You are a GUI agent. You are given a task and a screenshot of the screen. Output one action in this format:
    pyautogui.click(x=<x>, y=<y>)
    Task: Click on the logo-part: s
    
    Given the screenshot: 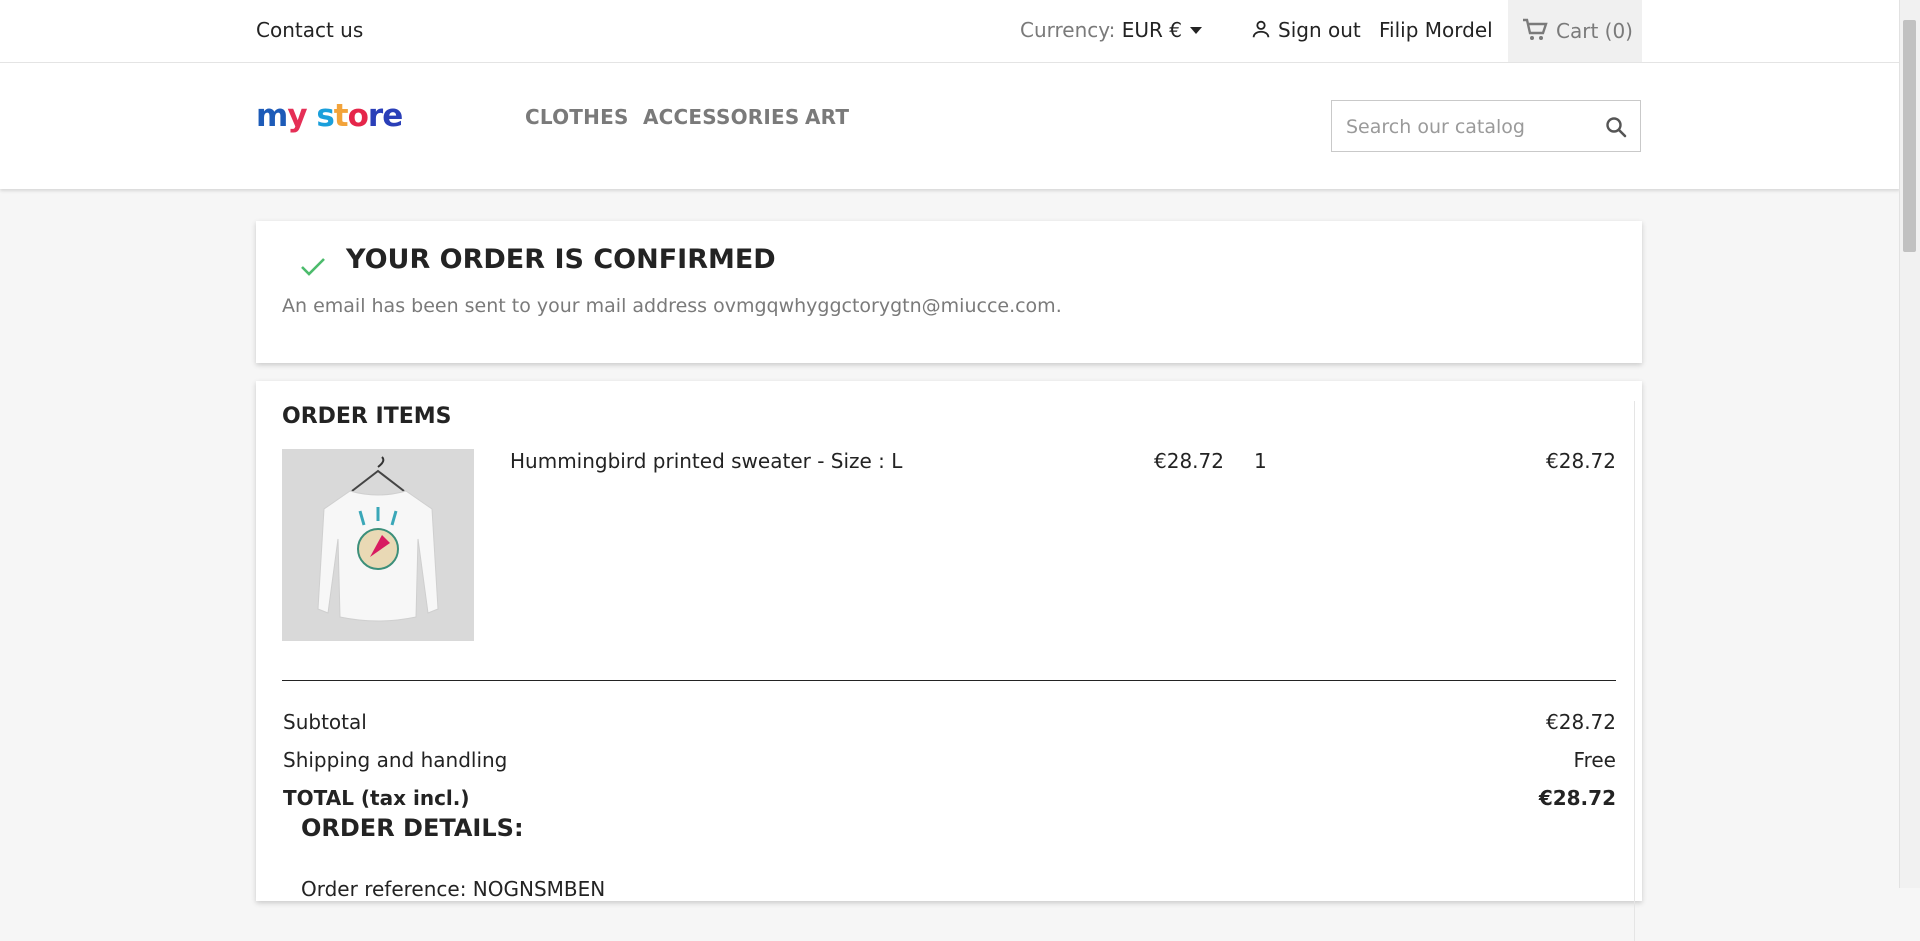 What is the action you would take?
    pyautogui.click(x=320, y=116)
    